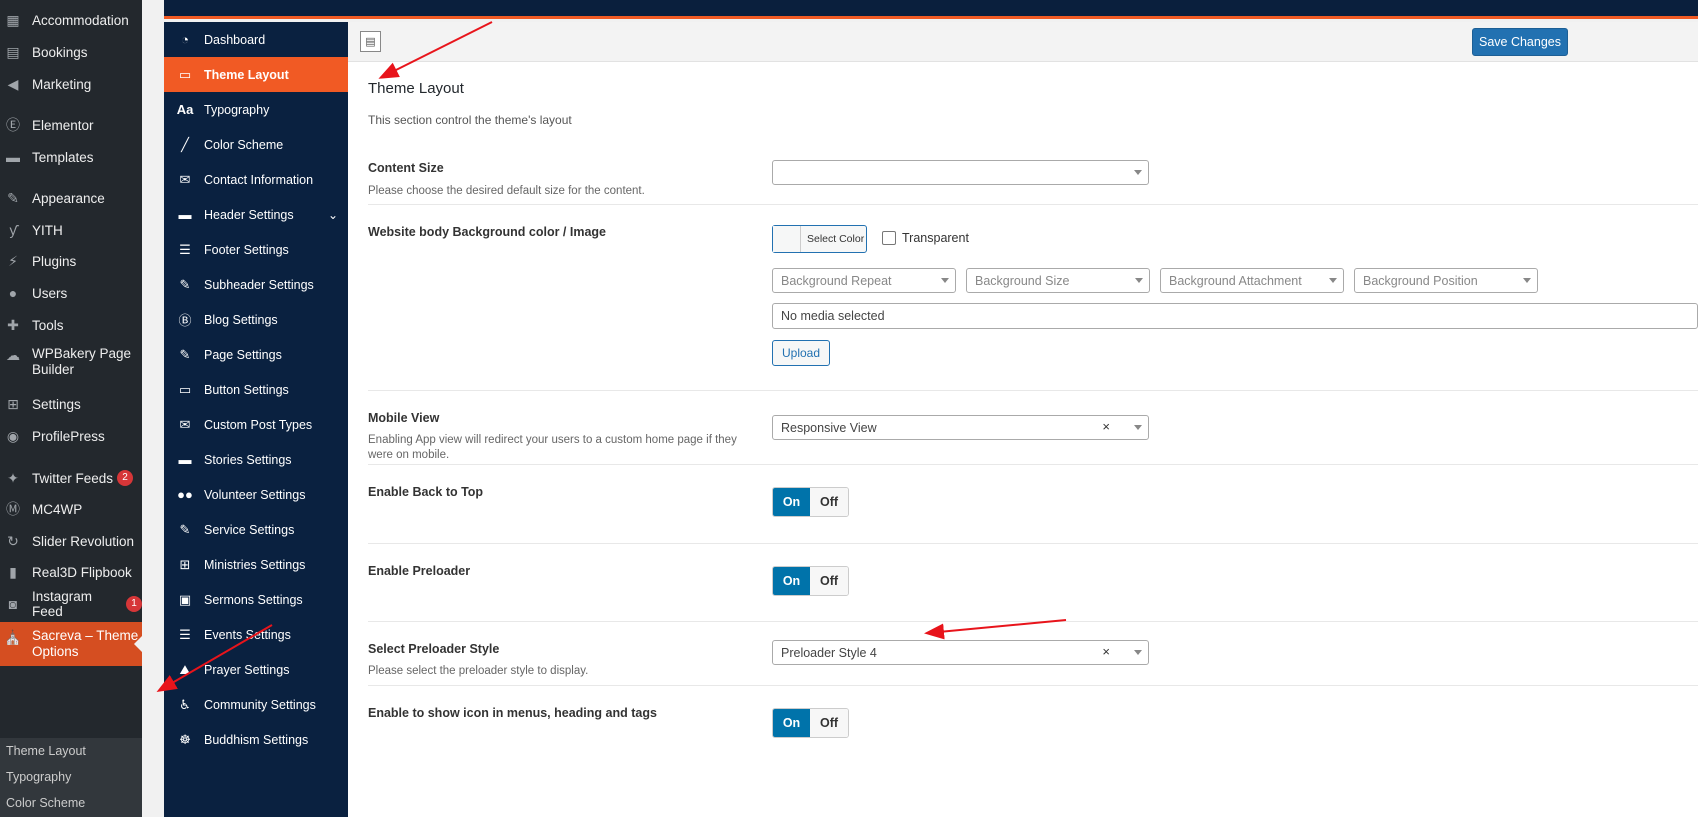  What do you see at coordinates (185, 109) in the screenshot?
I see `typography-icon: Aa` at bounding box center [185, 109].